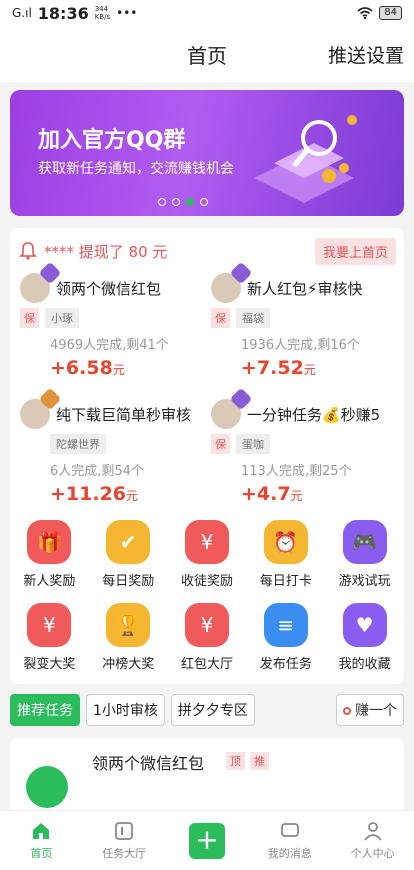 This screenshot has height=870, width=414. I want to click on feature-gift-button: 🎁 新人奖励, so click(49, 554).